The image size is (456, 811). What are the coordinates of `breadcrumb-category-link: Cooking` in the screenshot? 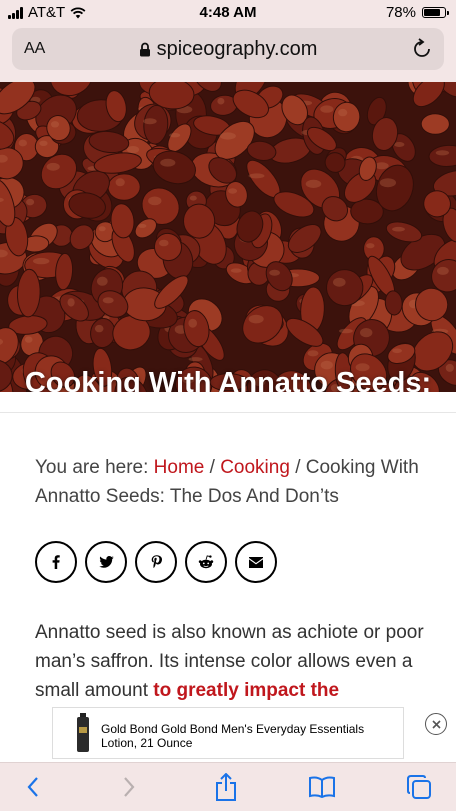 It's located at (255, 467).